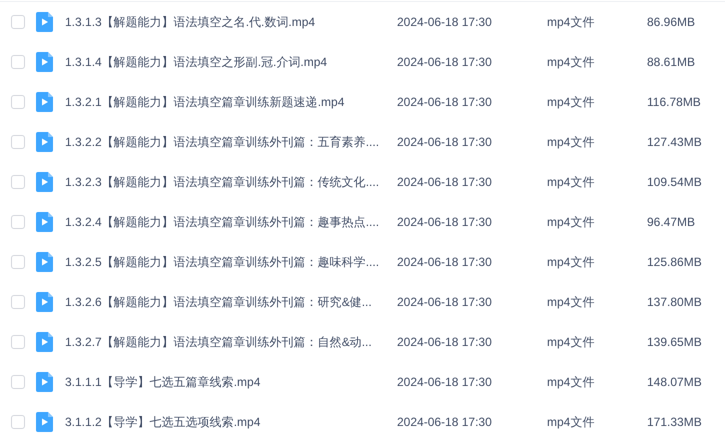 The height and width of the screenshot is (446, 725). What do you see at coordinates (225, 422) in the screenshot?
I see `file-name-link: 3.1.1.2【导学】七选五选项线索.mp4` at bounding box center [225, 422].